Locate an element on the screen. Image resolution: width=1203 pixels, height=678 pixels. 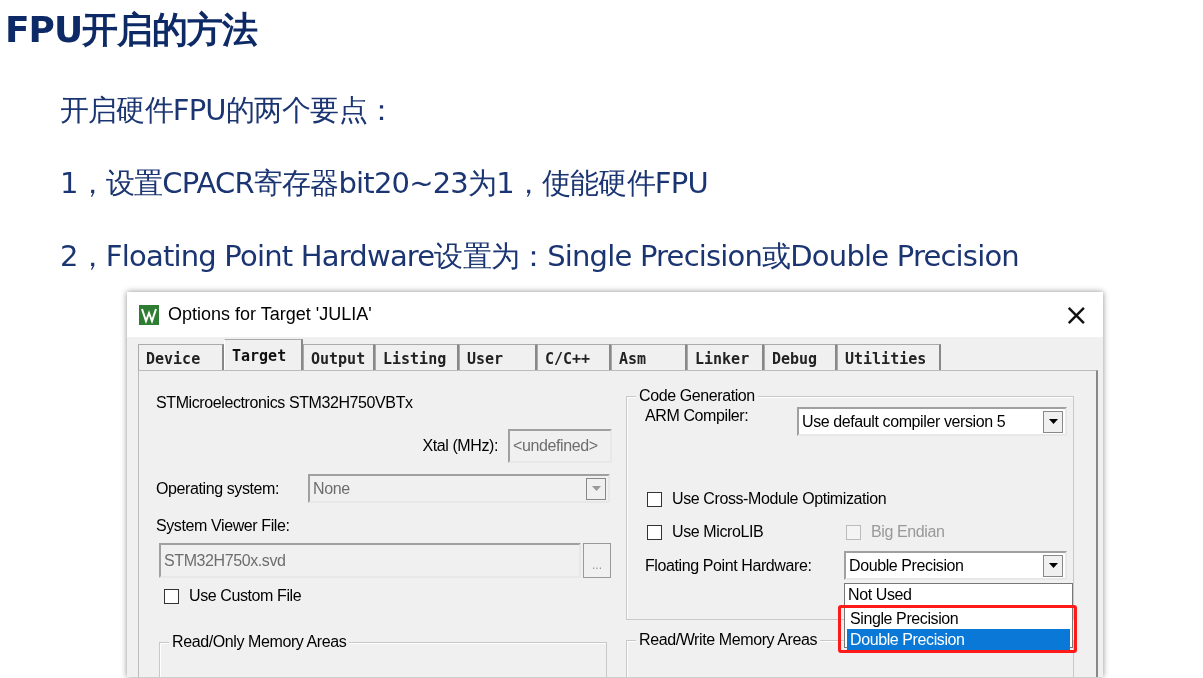
close-button: × is located at coordinates (1083, 314).